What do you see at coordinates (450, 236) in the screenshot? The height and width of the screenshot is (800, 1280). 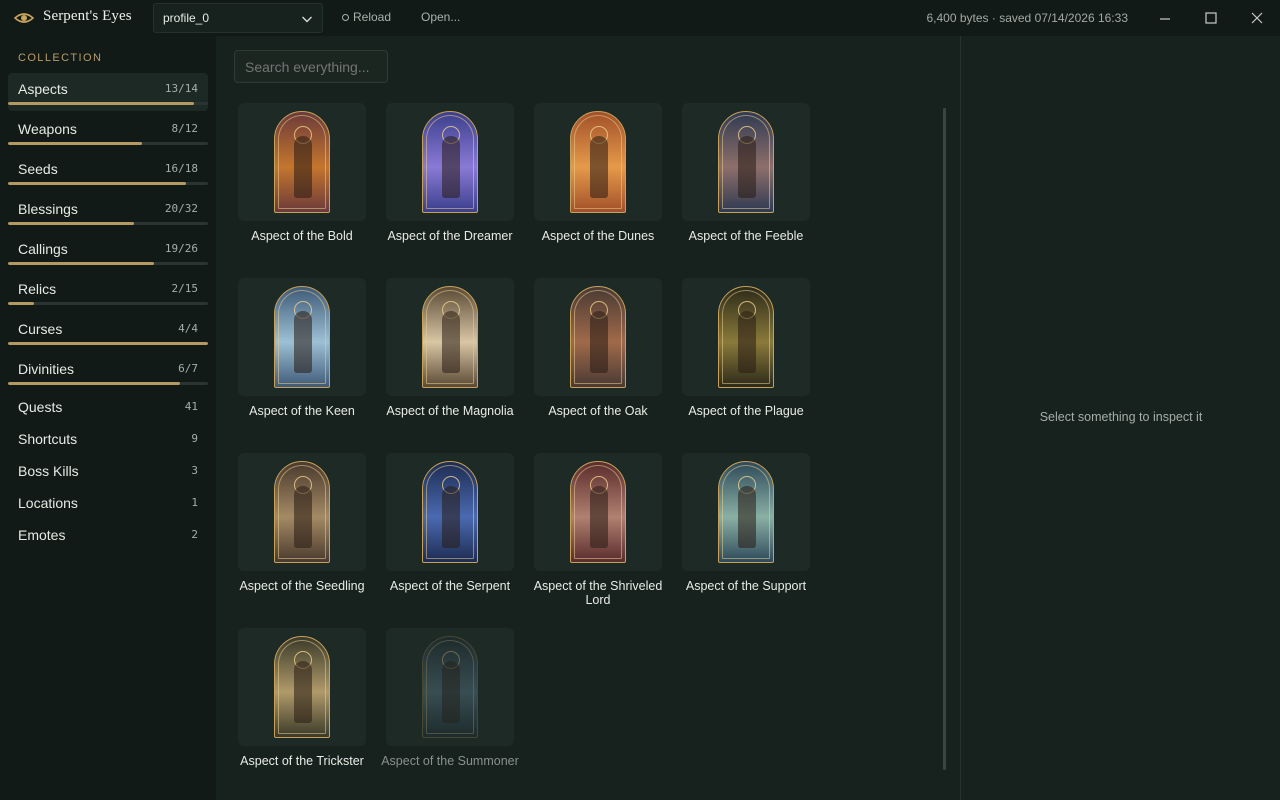 I see `aspect-card-label: Aspect of the Dreamer` at bounding box center [450, 236].